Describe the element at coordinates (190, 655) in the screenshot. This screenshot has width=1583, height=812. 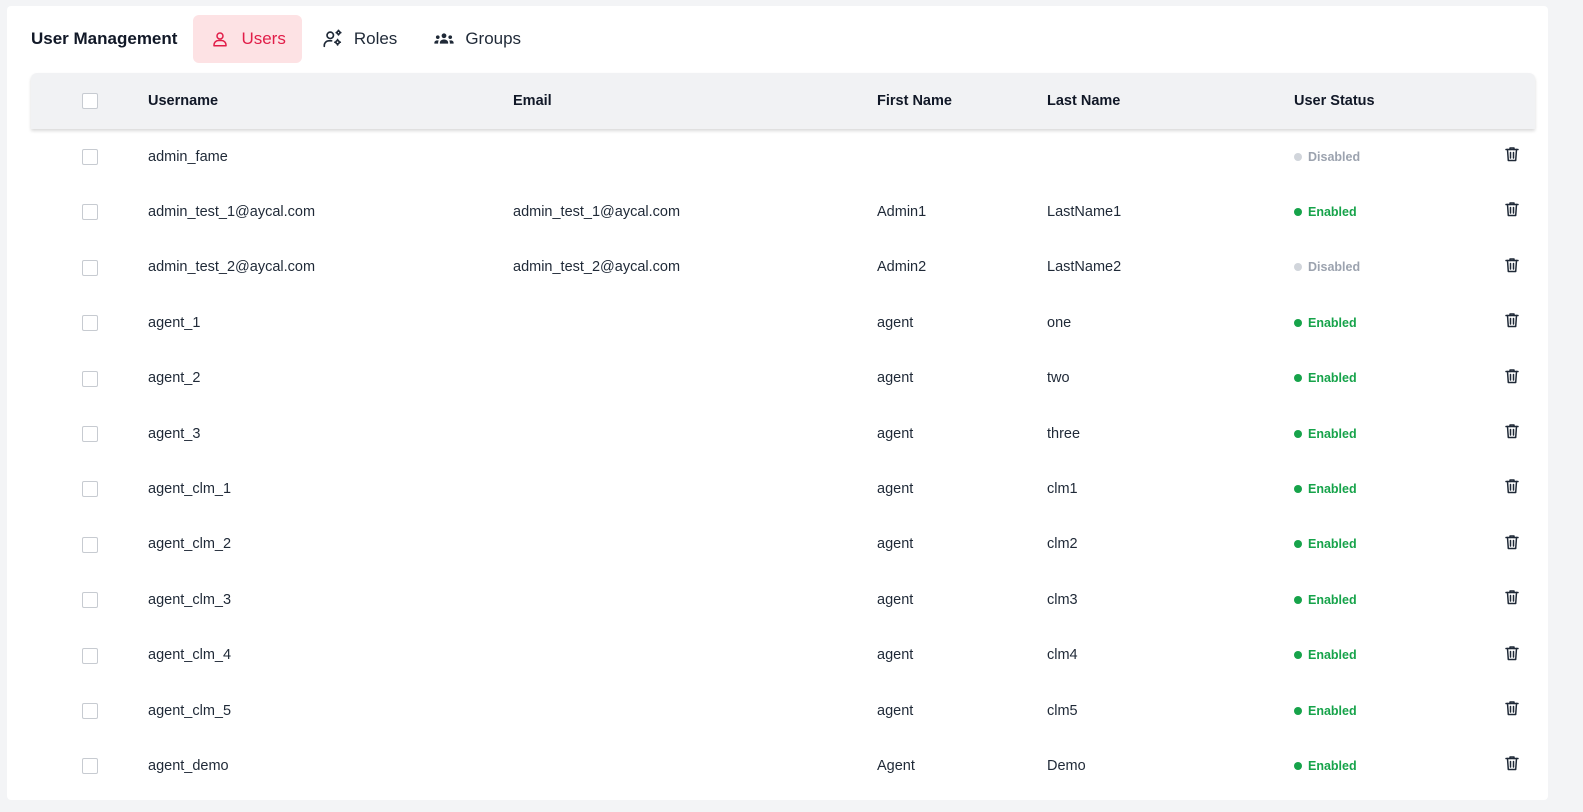
I see `cell-username: agent_clm_4` at that location.